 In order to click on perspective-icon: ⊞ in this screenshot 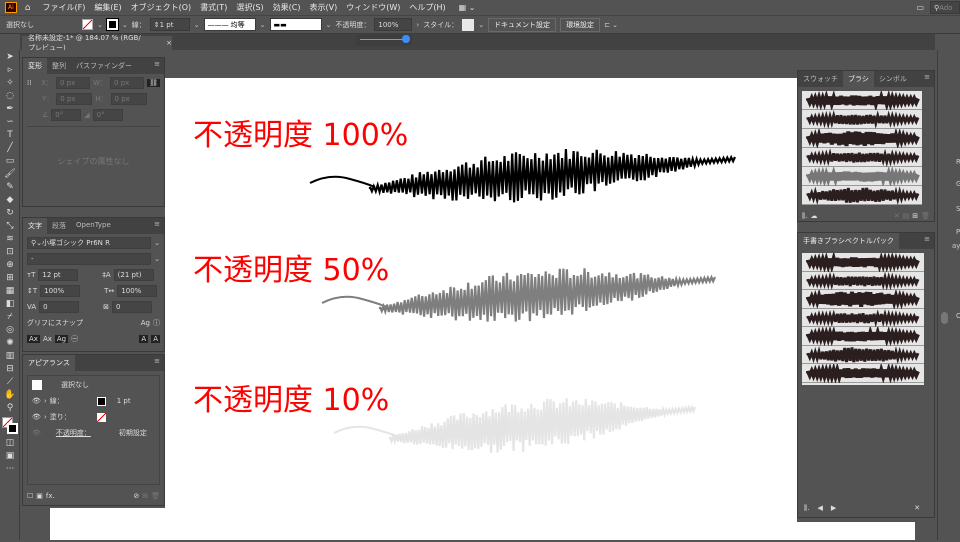, I will do `click(10, 278)`.